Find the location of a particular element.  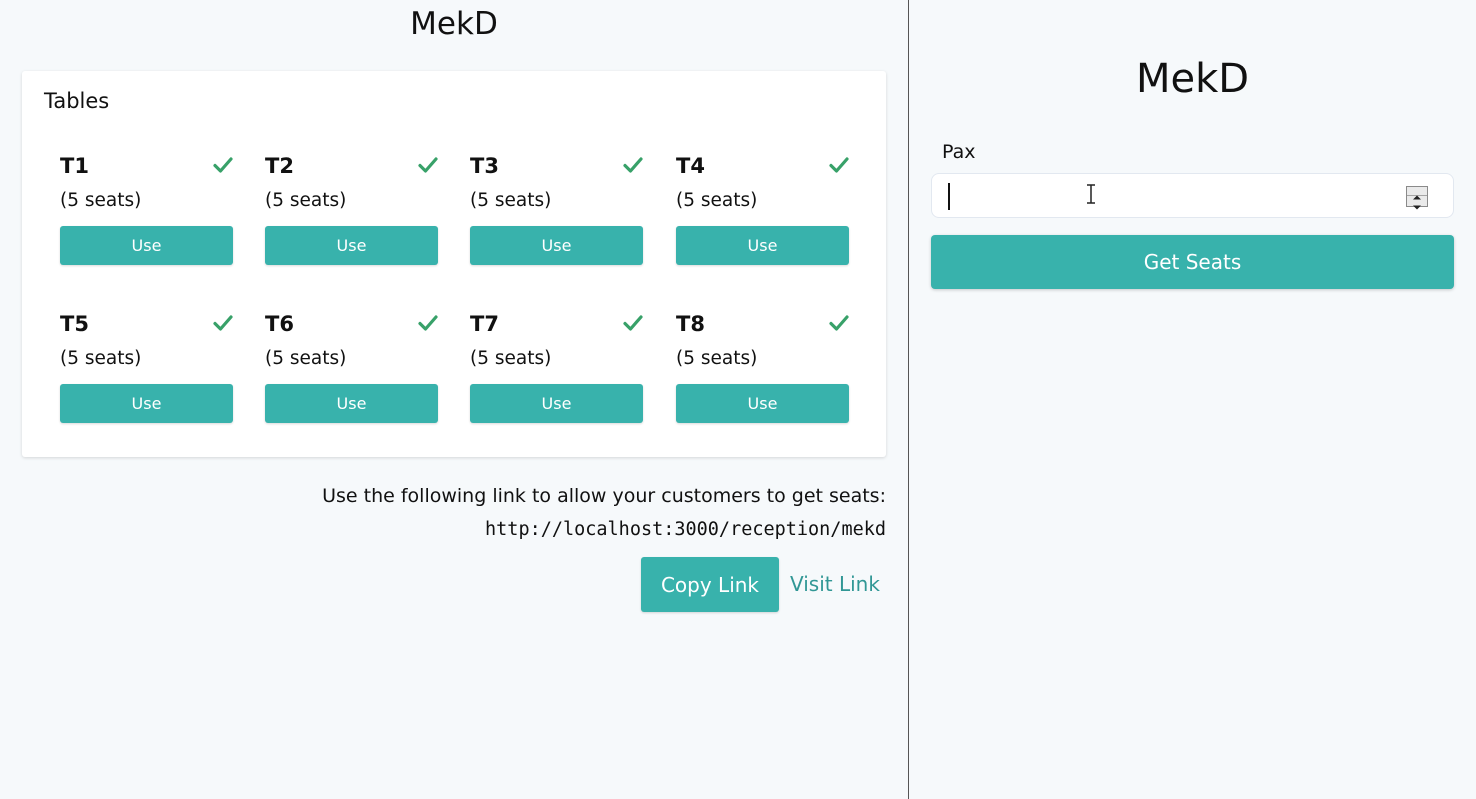

visit-link: Visit Link is located at coordinates (835, 584).